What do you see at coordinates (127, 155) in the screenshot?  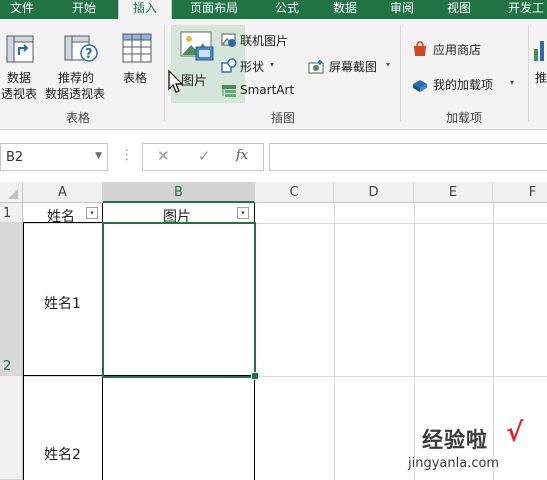 I see `more-options-icon: ⋮` at bounding box center [127, 155].